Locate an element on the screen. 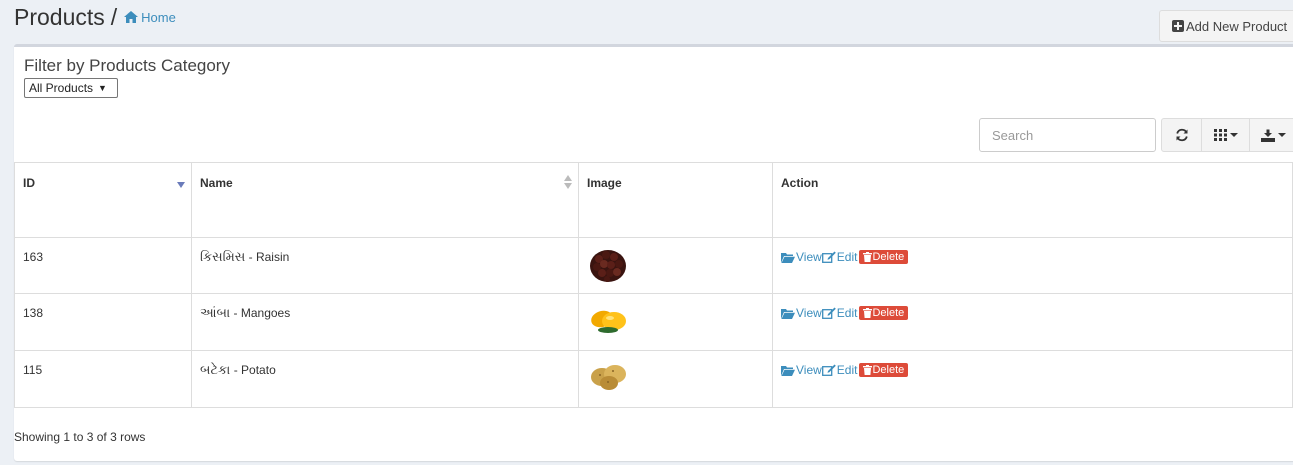 Image resolution: width=1293 pixels, height=465 pixels. cell-name: બટેકા - Potato is located at coordinates (385, 379).